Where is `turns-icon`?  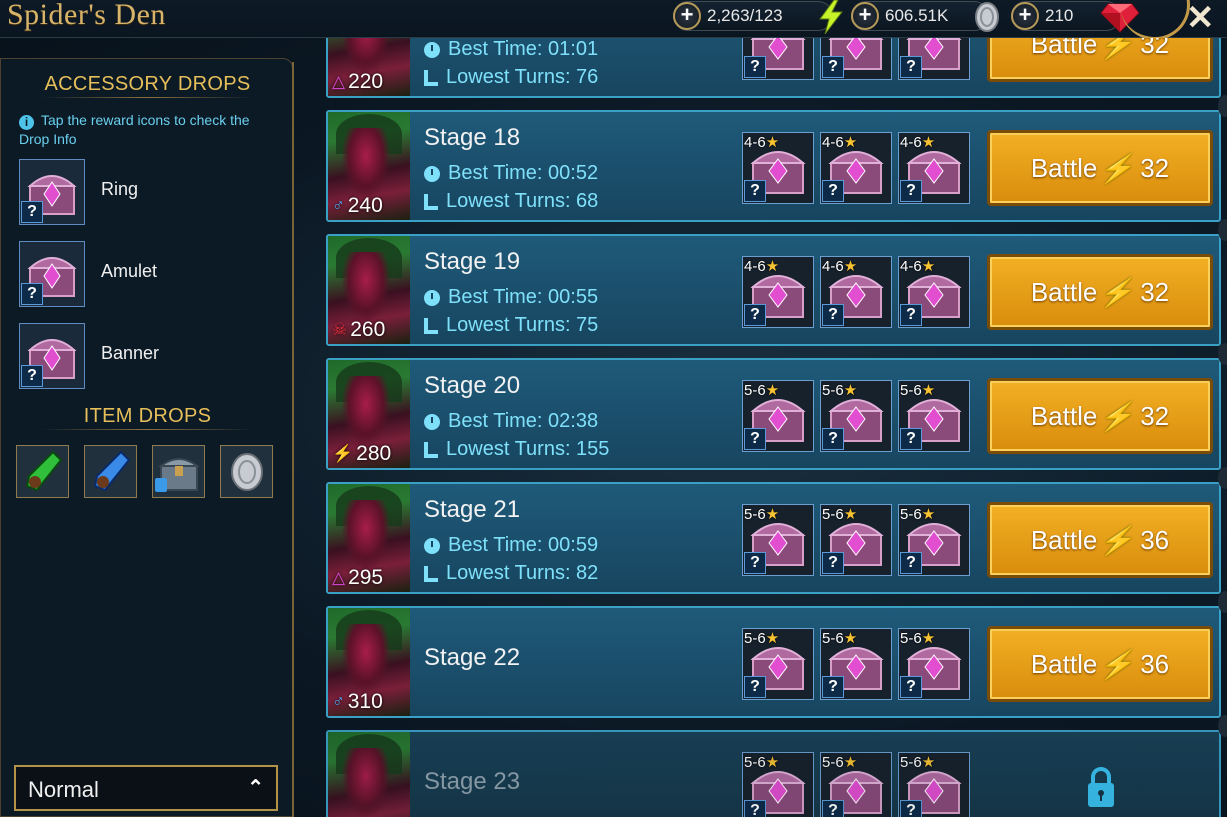 turns-icon is located at coordinates (431, 573).